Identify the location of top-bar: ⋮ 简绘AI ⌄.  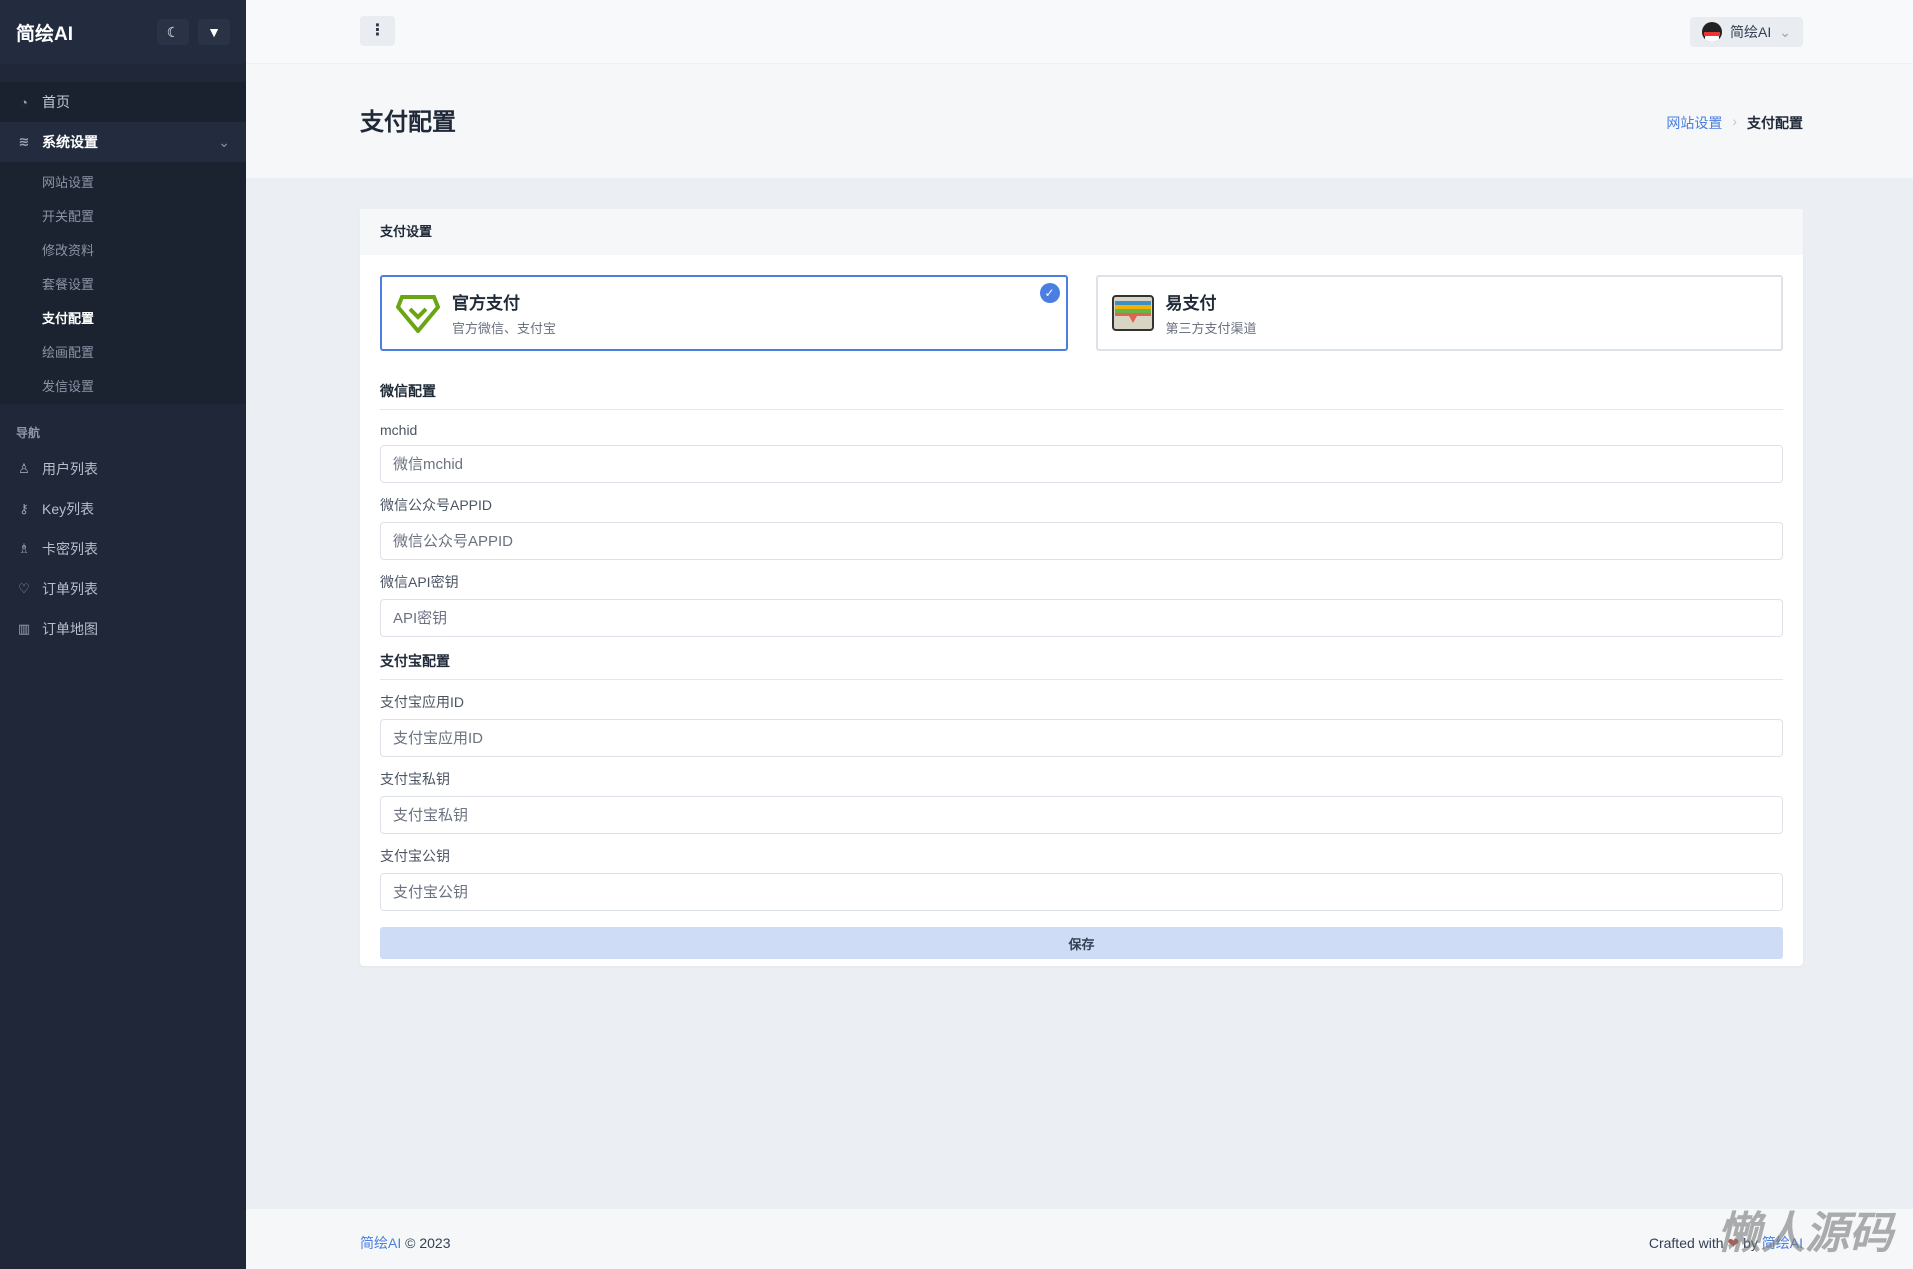
(1079, 32).